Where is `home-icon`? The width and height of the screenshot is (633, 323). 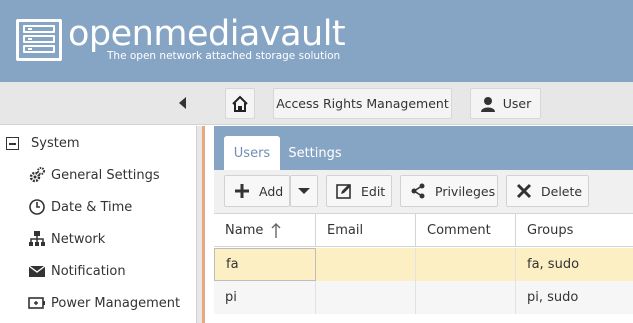
home-icon is located at coordinates (240, 103).